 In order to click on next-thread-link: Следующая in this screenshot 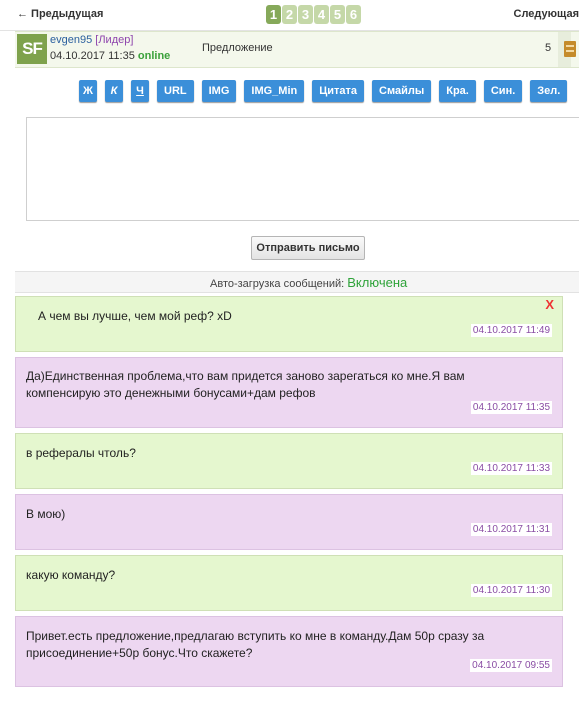, I will do `click(546, 14)`.